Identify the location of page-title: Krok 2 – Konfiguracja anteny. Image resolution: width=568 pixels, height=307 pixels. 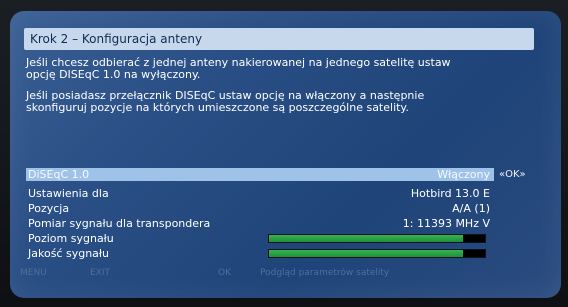
(279, 39).